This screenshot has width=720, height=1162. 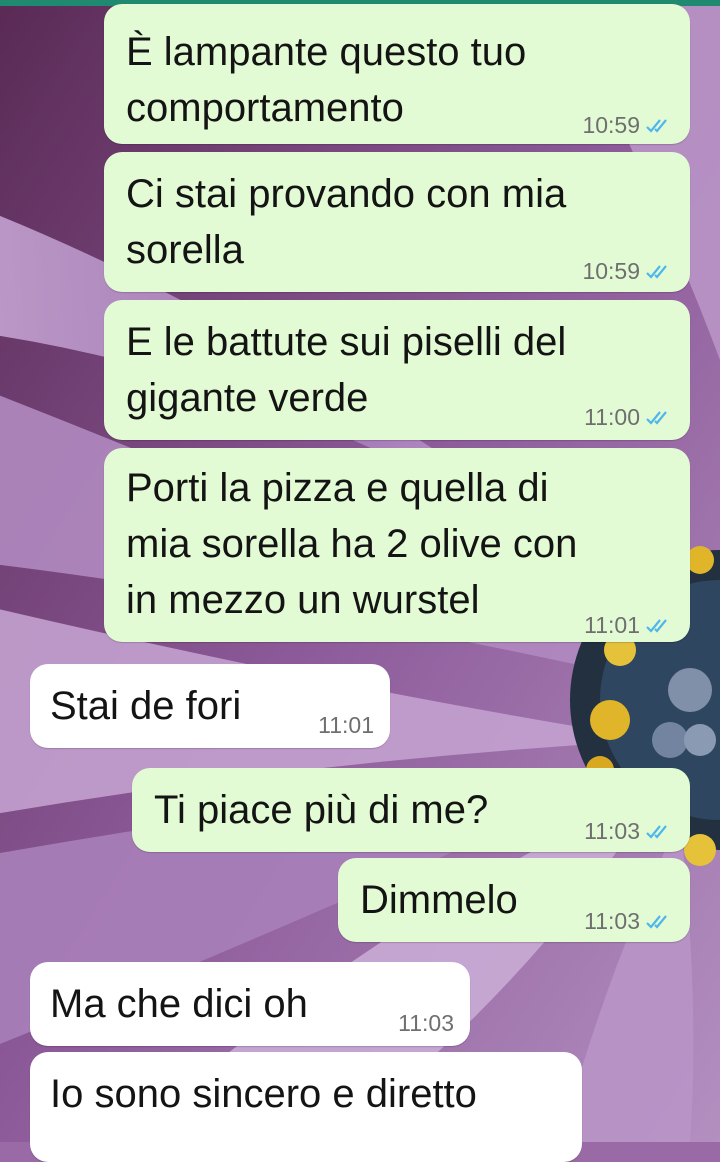 I want to click on message-meta: 11:00, so click(x=628, y=417).